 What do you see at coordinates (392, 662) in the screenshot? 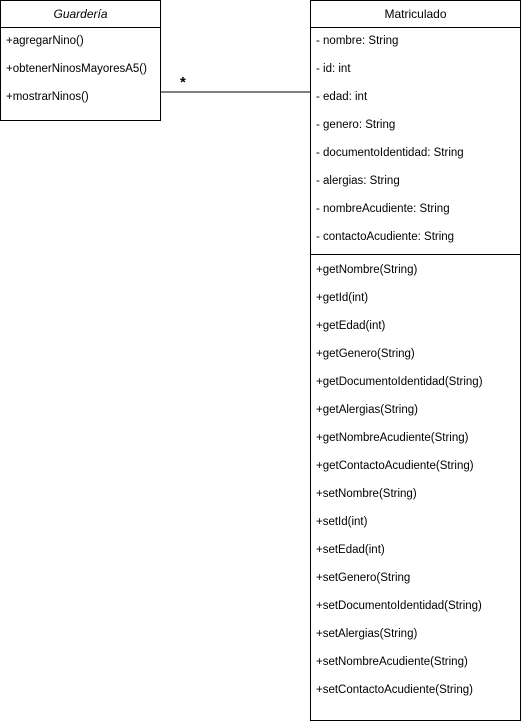
I see `method-item: +setNombreAcudiente(String)` at bounding box center [392, 662].